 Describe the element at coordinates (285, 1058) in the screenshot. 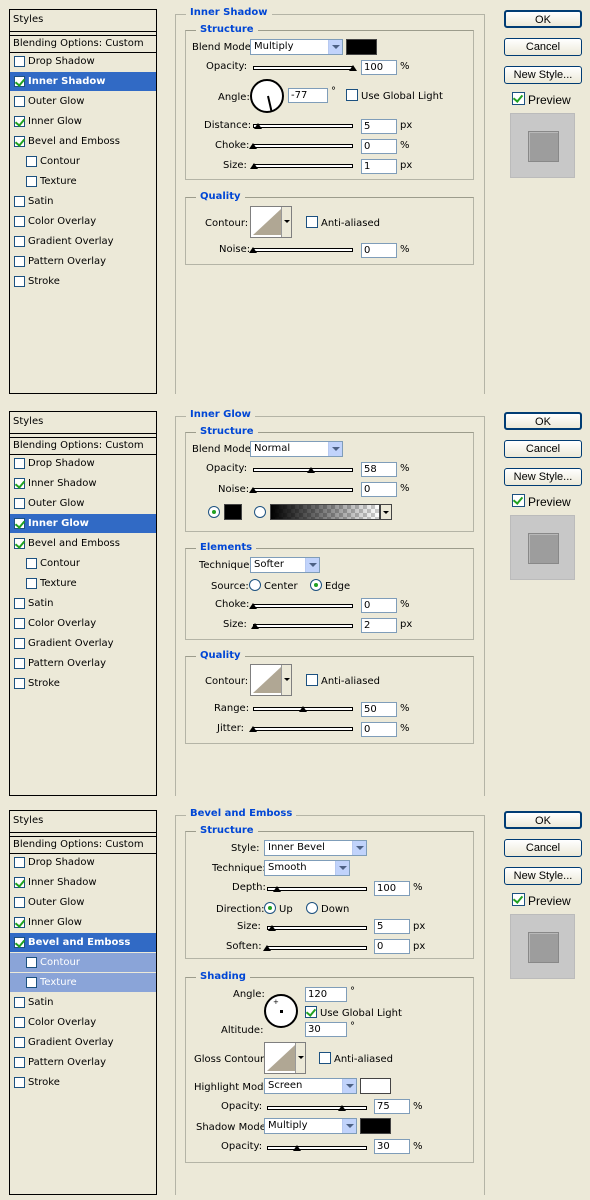

I see `gloss-contour-picker` at that location.